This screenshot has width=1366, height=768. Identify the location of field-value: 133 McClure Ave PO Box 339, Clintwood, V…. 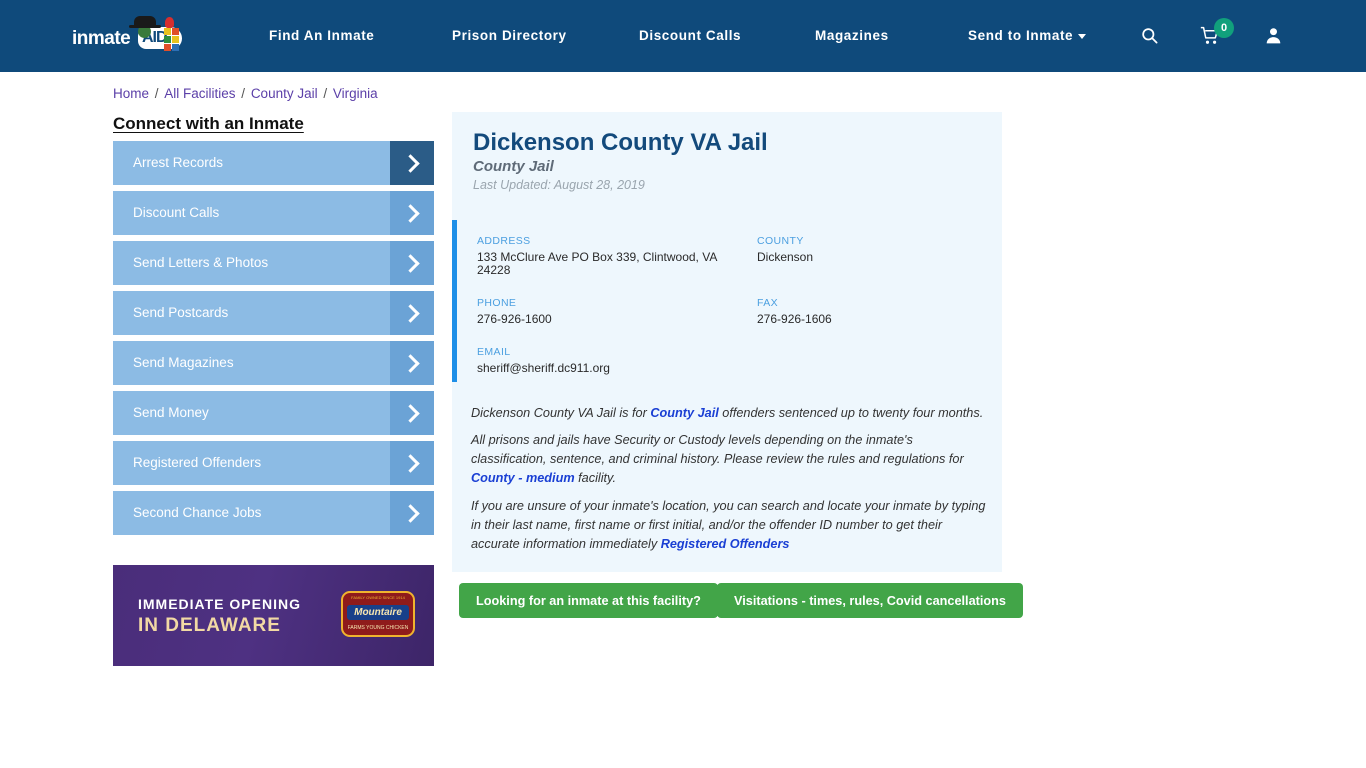
(597, 263).